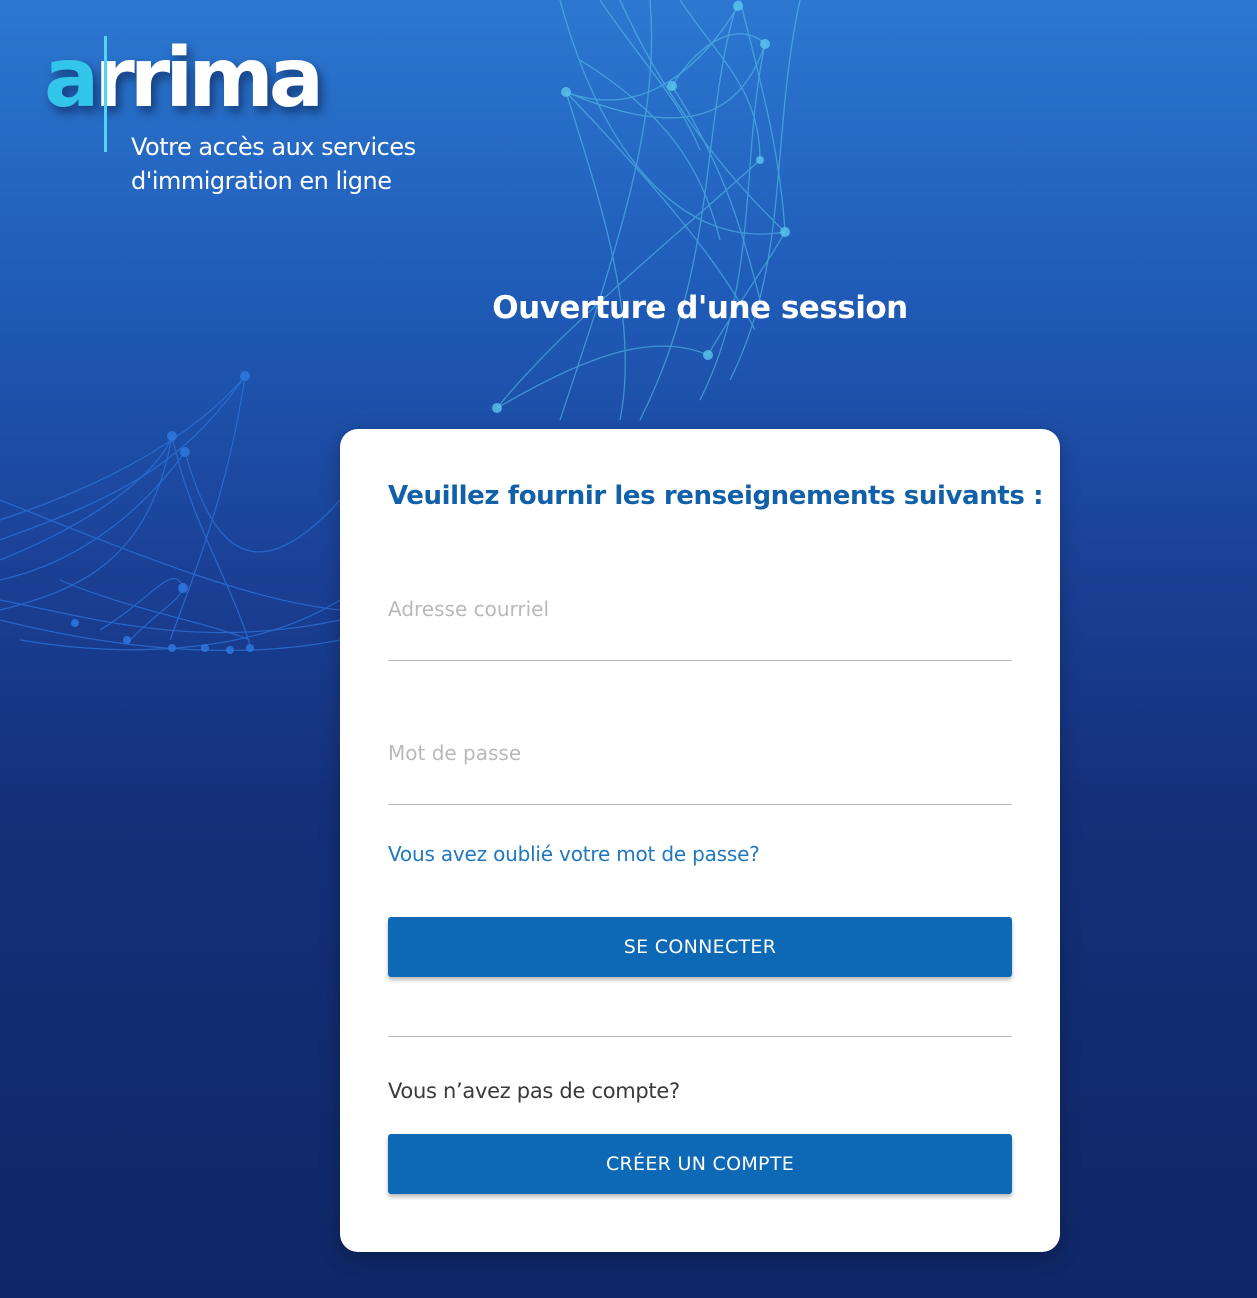 The height and width of the screenshot is (1298, 1257). I want to click on logo-wordmark: arrima, so click(184, 79).